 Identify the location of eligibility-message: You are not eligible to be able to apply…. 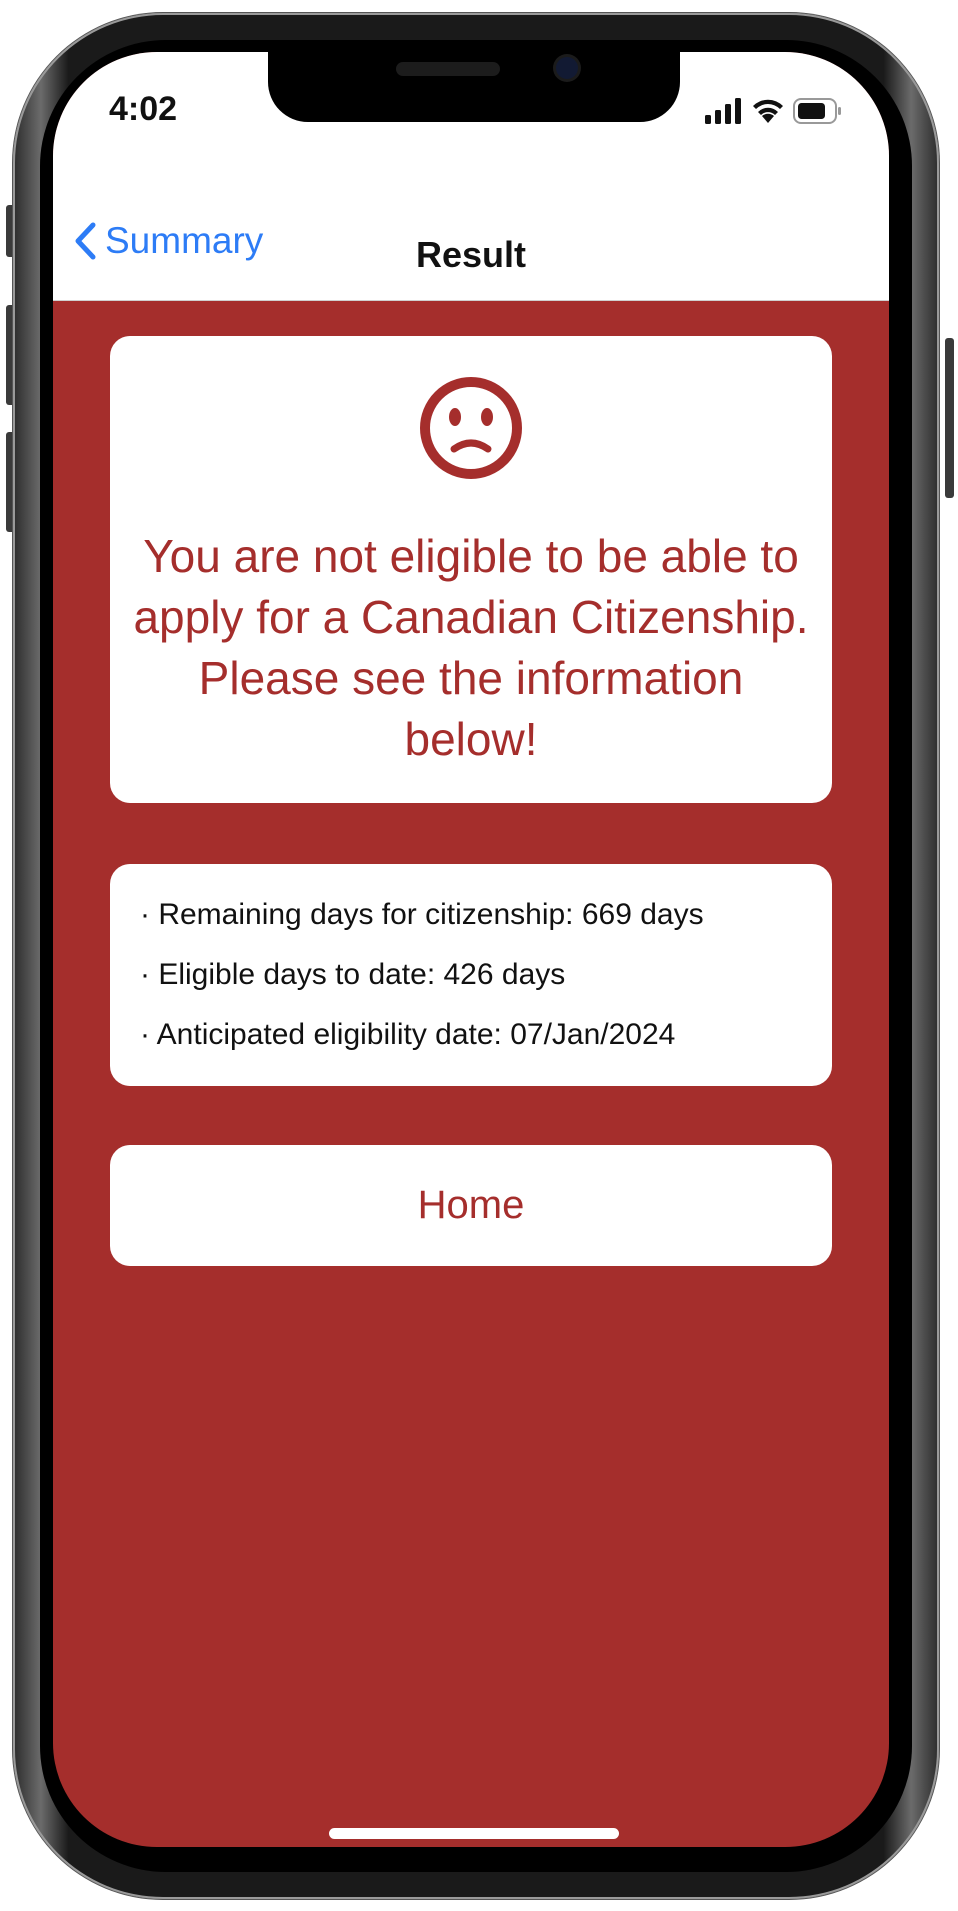
(471, 647).